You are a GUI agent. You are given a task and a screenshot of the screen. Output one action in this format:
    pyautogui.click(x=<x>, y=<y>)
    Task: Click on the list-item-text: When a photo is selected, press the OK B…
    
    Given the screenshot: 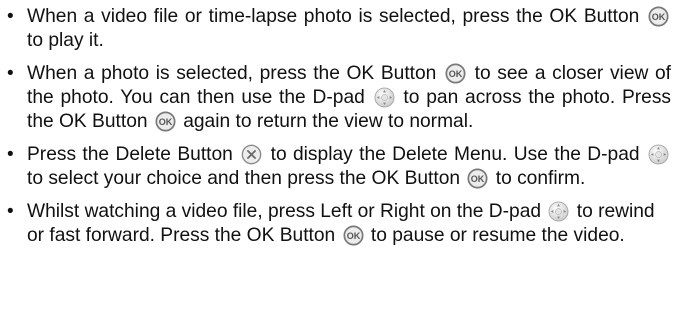 What is the action you would take?
    pyautogui.click(x=232, y=73)
    